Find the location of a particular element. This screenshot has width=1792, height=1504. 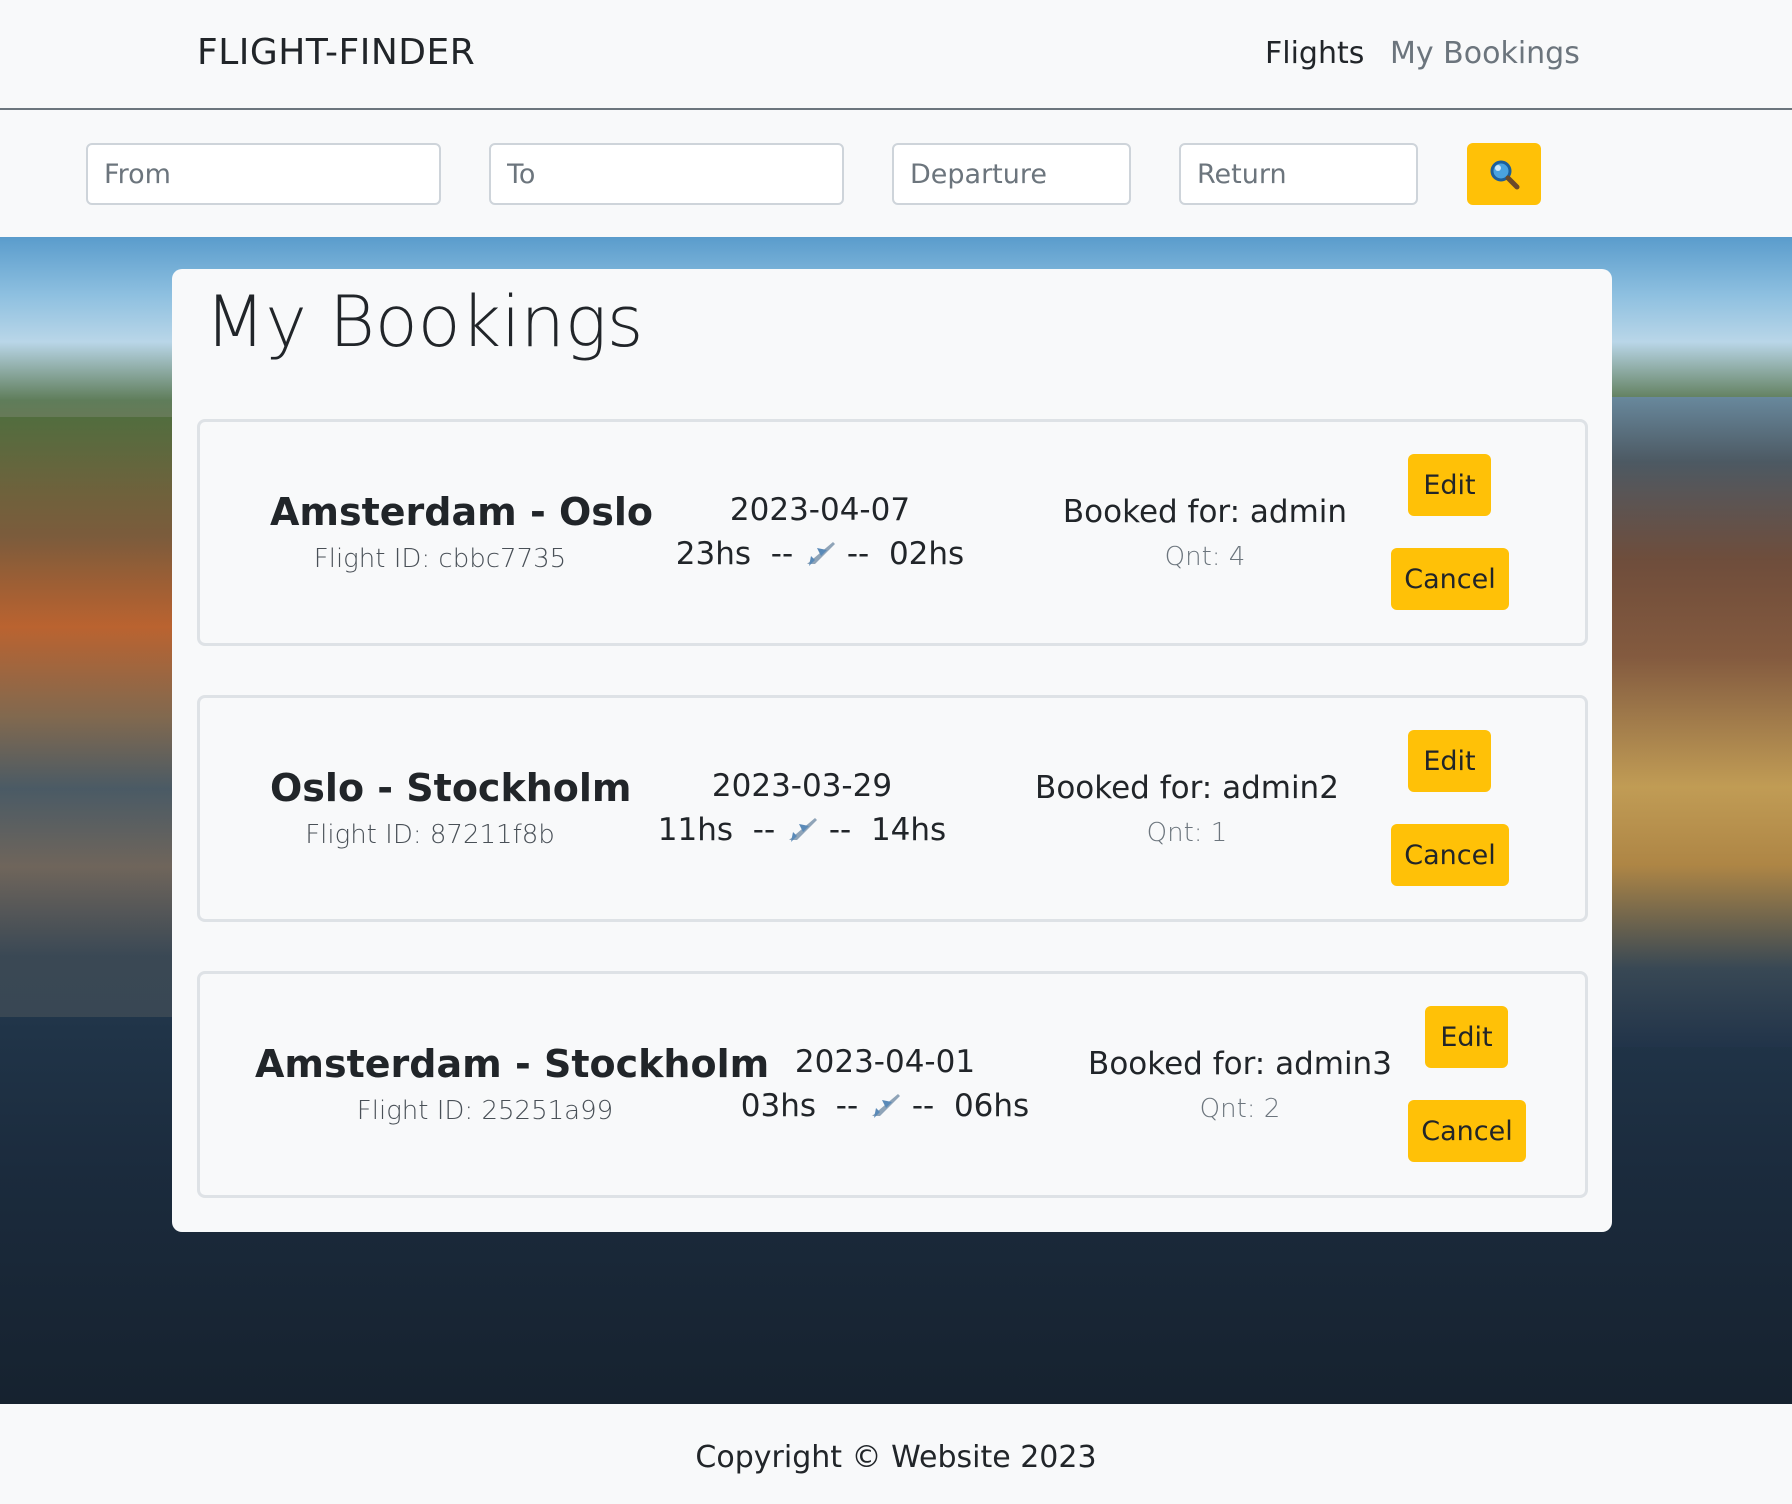

booking-info-column: Booked for: admin Qnt: 4 is located at coordinates (1205, 533).